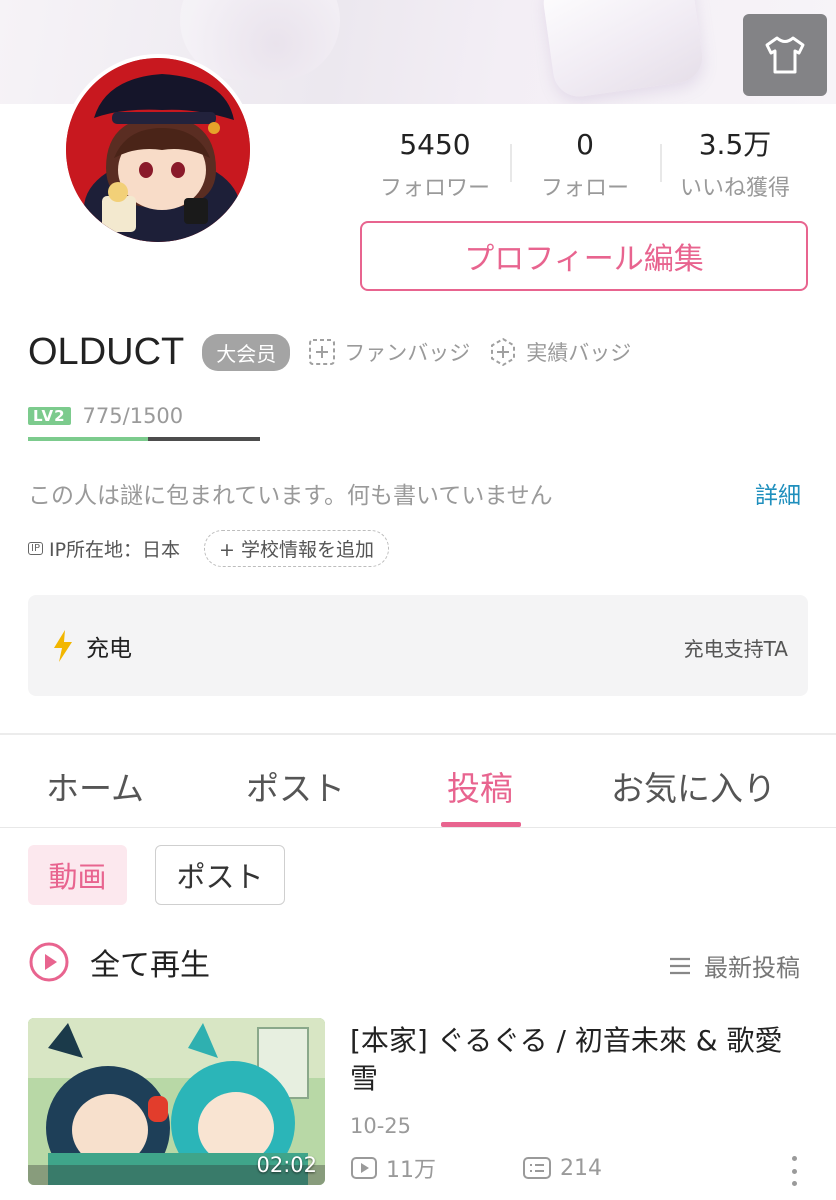  I want to click on bio-text: この人は謎に包まれています。何も書いていません, so click(290, 496).